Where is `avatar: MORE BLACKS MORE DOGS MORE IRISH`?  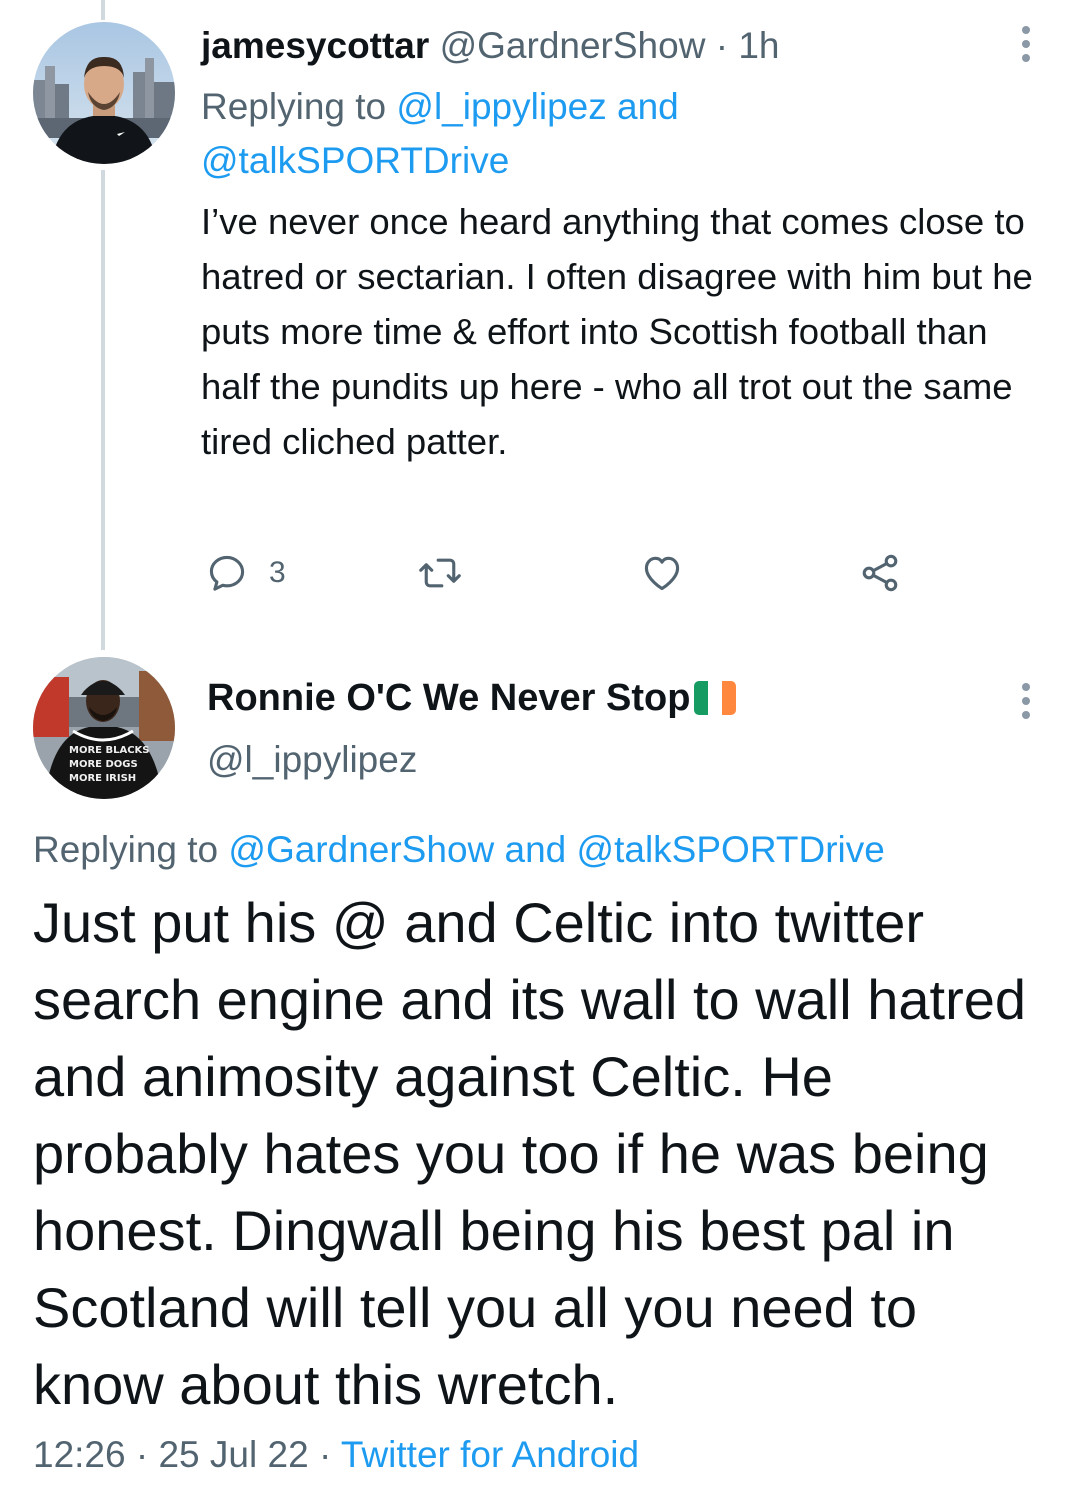 avatar: MORE BLACKS MORE DOGS MORE IRISH is located at coordinates (104, 728).